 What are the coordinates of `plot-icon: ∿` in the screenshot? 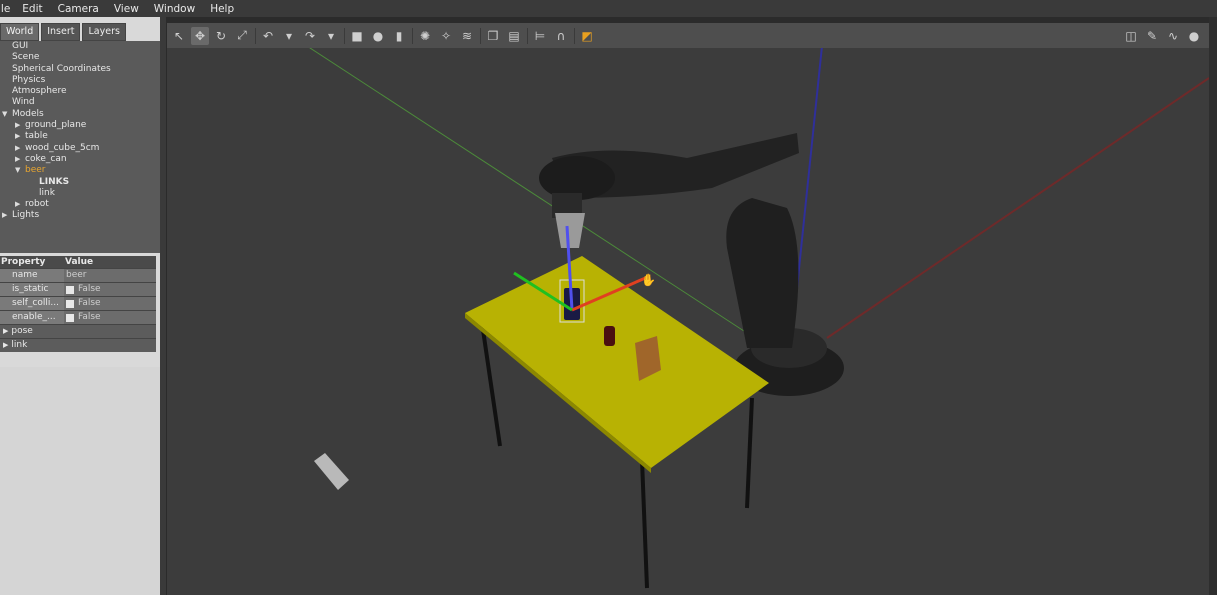 It's located at (1173, 36).